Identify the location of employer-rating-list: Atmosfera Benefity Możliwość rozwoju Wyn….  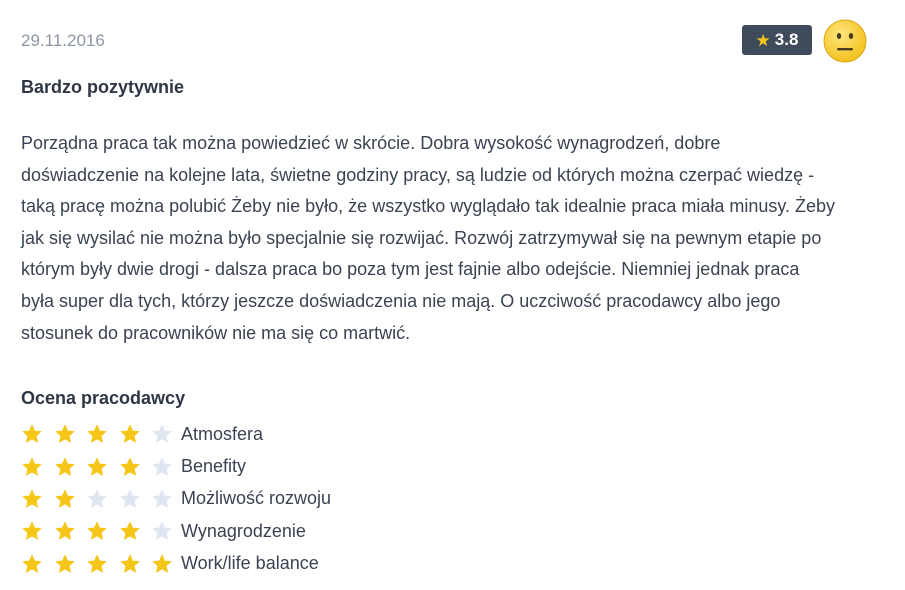
(176, 499).